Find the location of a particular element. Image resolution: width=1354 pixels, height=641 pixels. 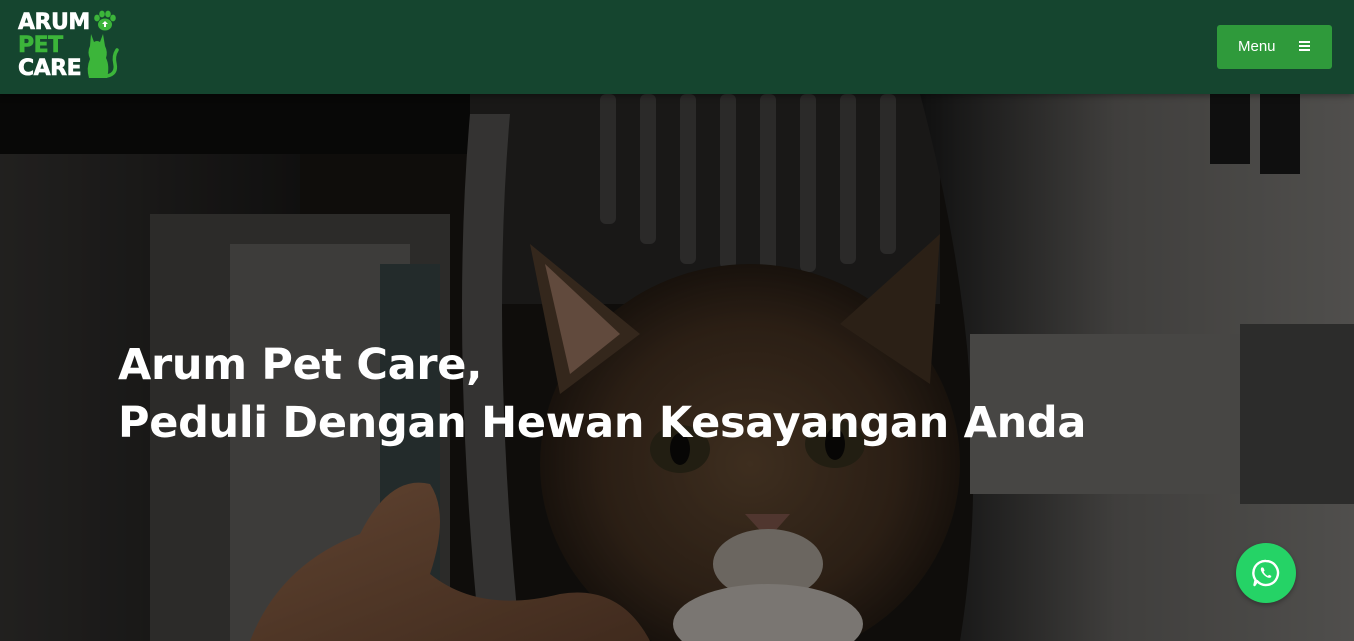

cat-silhouette-icon is located at coordinates (103, 56).